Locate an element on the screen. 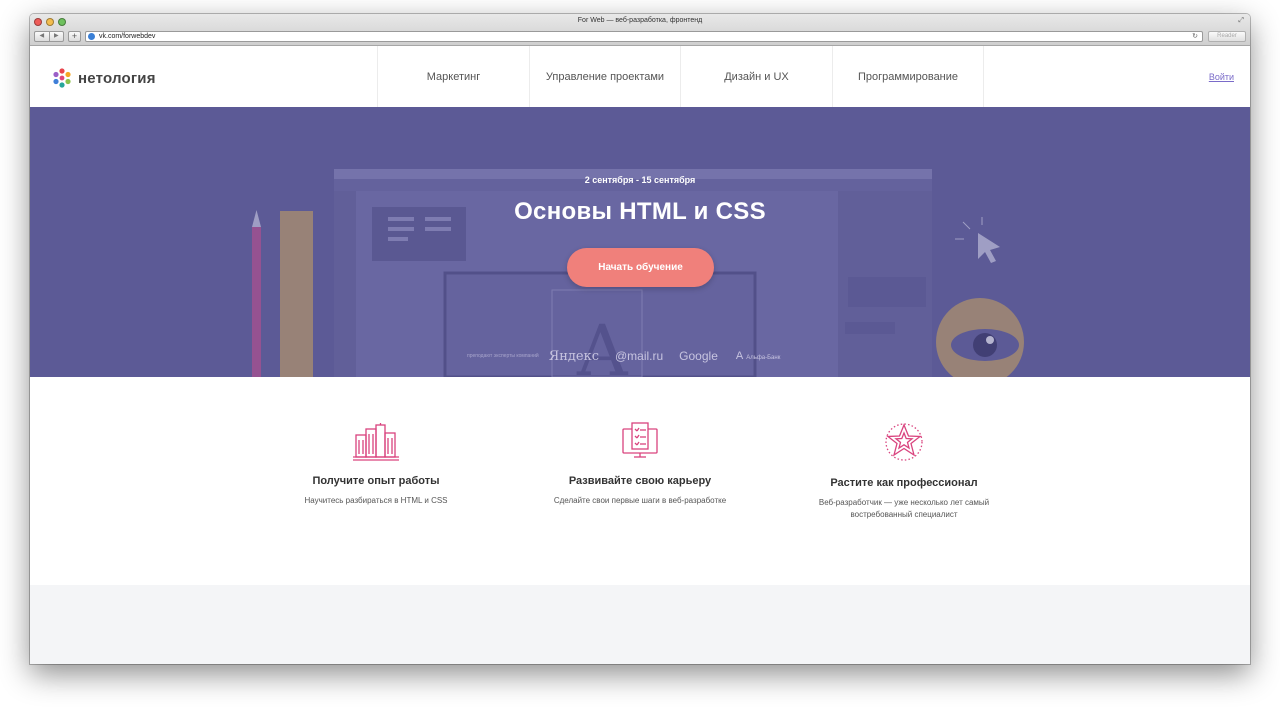 This screenshot has width=1280, height=707. partner-google: Google is located at coordinates (698, 356).